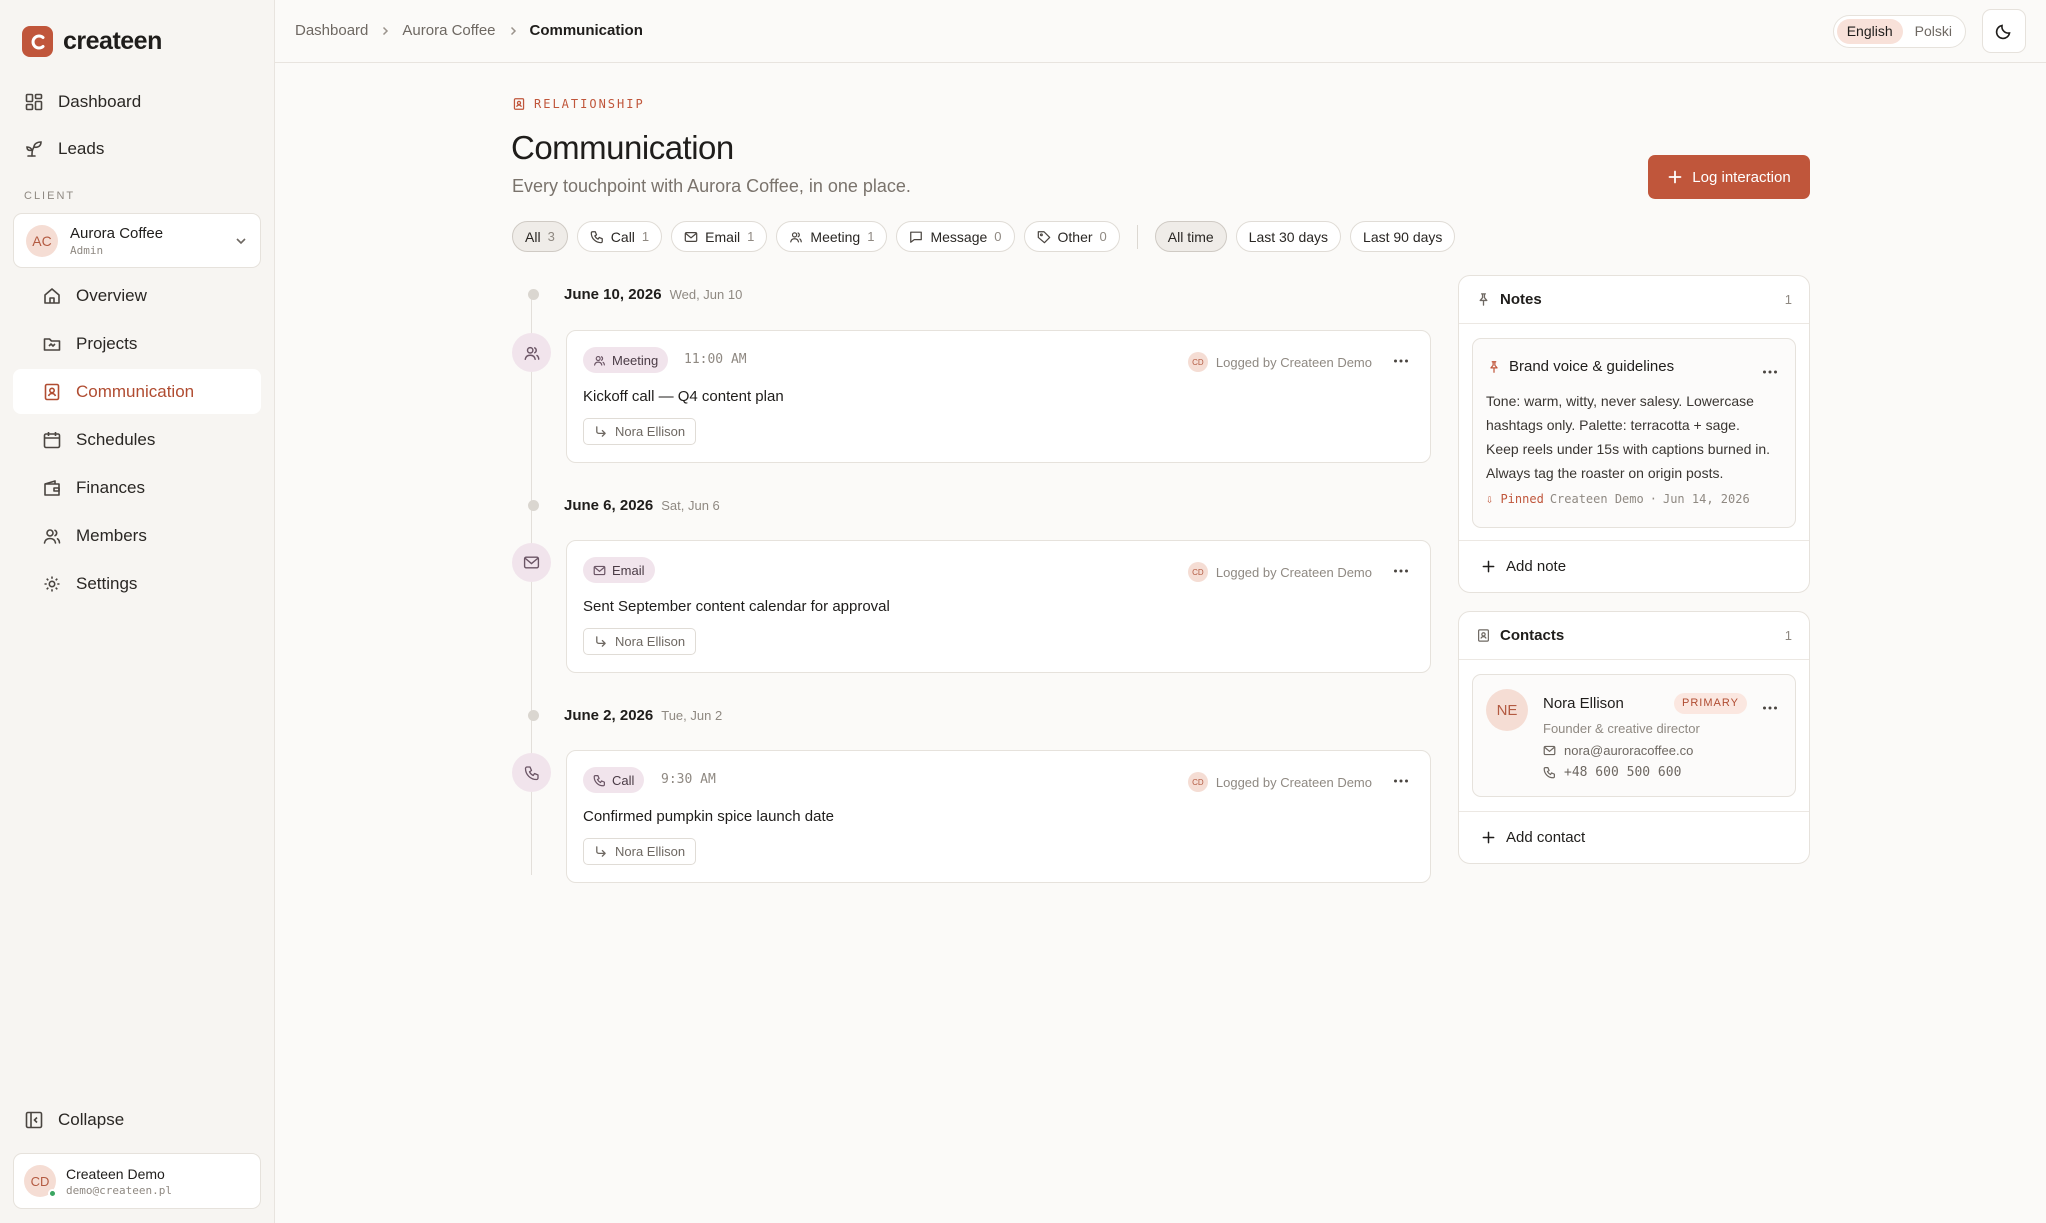 The height and width of the screenshot is (1223, 2046). What do you see at coordinates (955, 236) in the screenshot?
I see `filter-chip-message: Message 0` at bounding box center [955, 236].